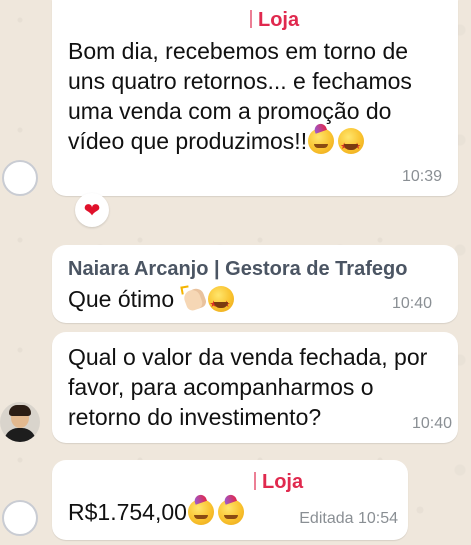  I want to click on message-line: vídeo que produzimos!!, so click(260, 144).